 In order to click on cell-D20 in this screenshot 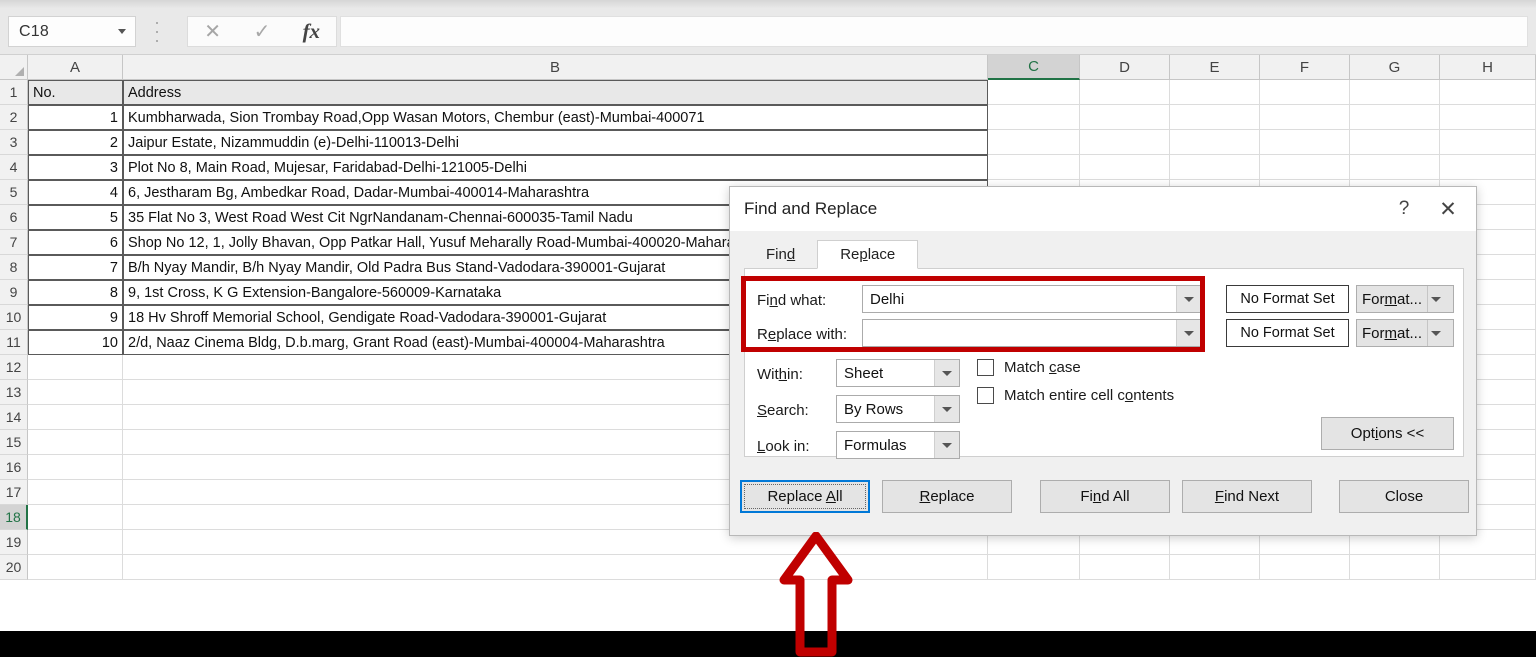, I will do `click(1125, 567)`.